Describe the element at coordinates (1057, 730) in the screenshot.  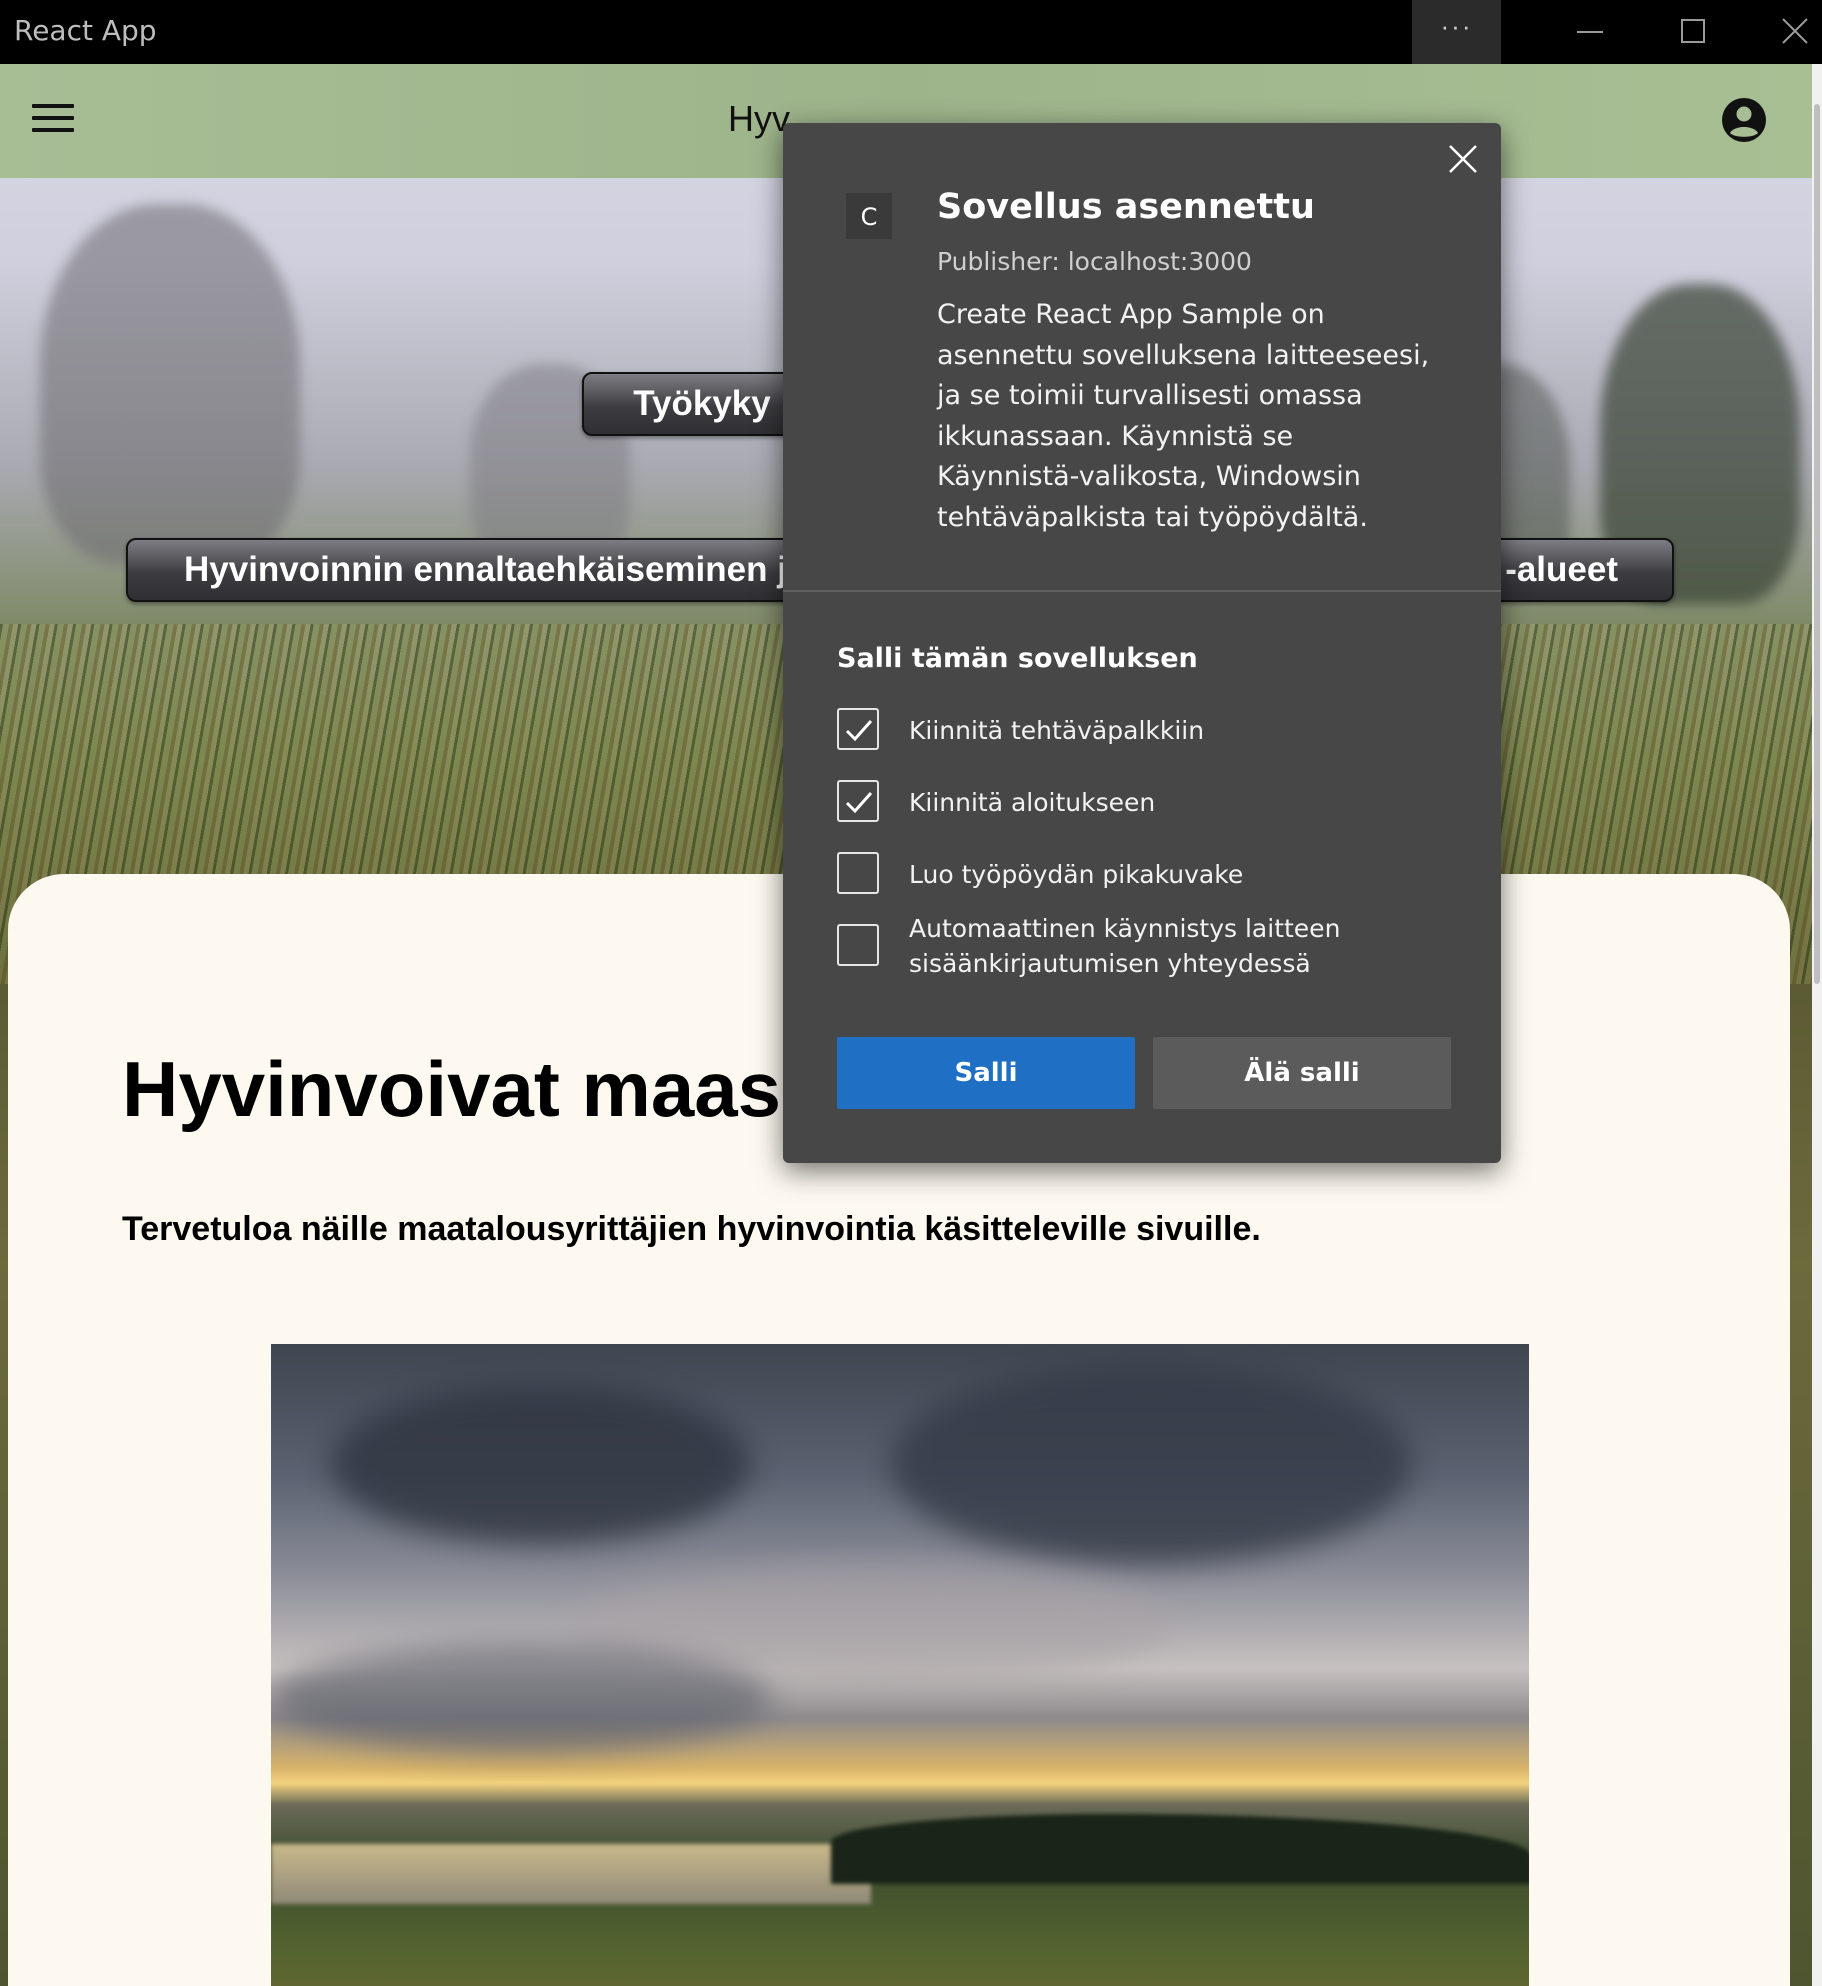
I see `option-label: Kiinnitä tehtäväpalkkiin` at that location.